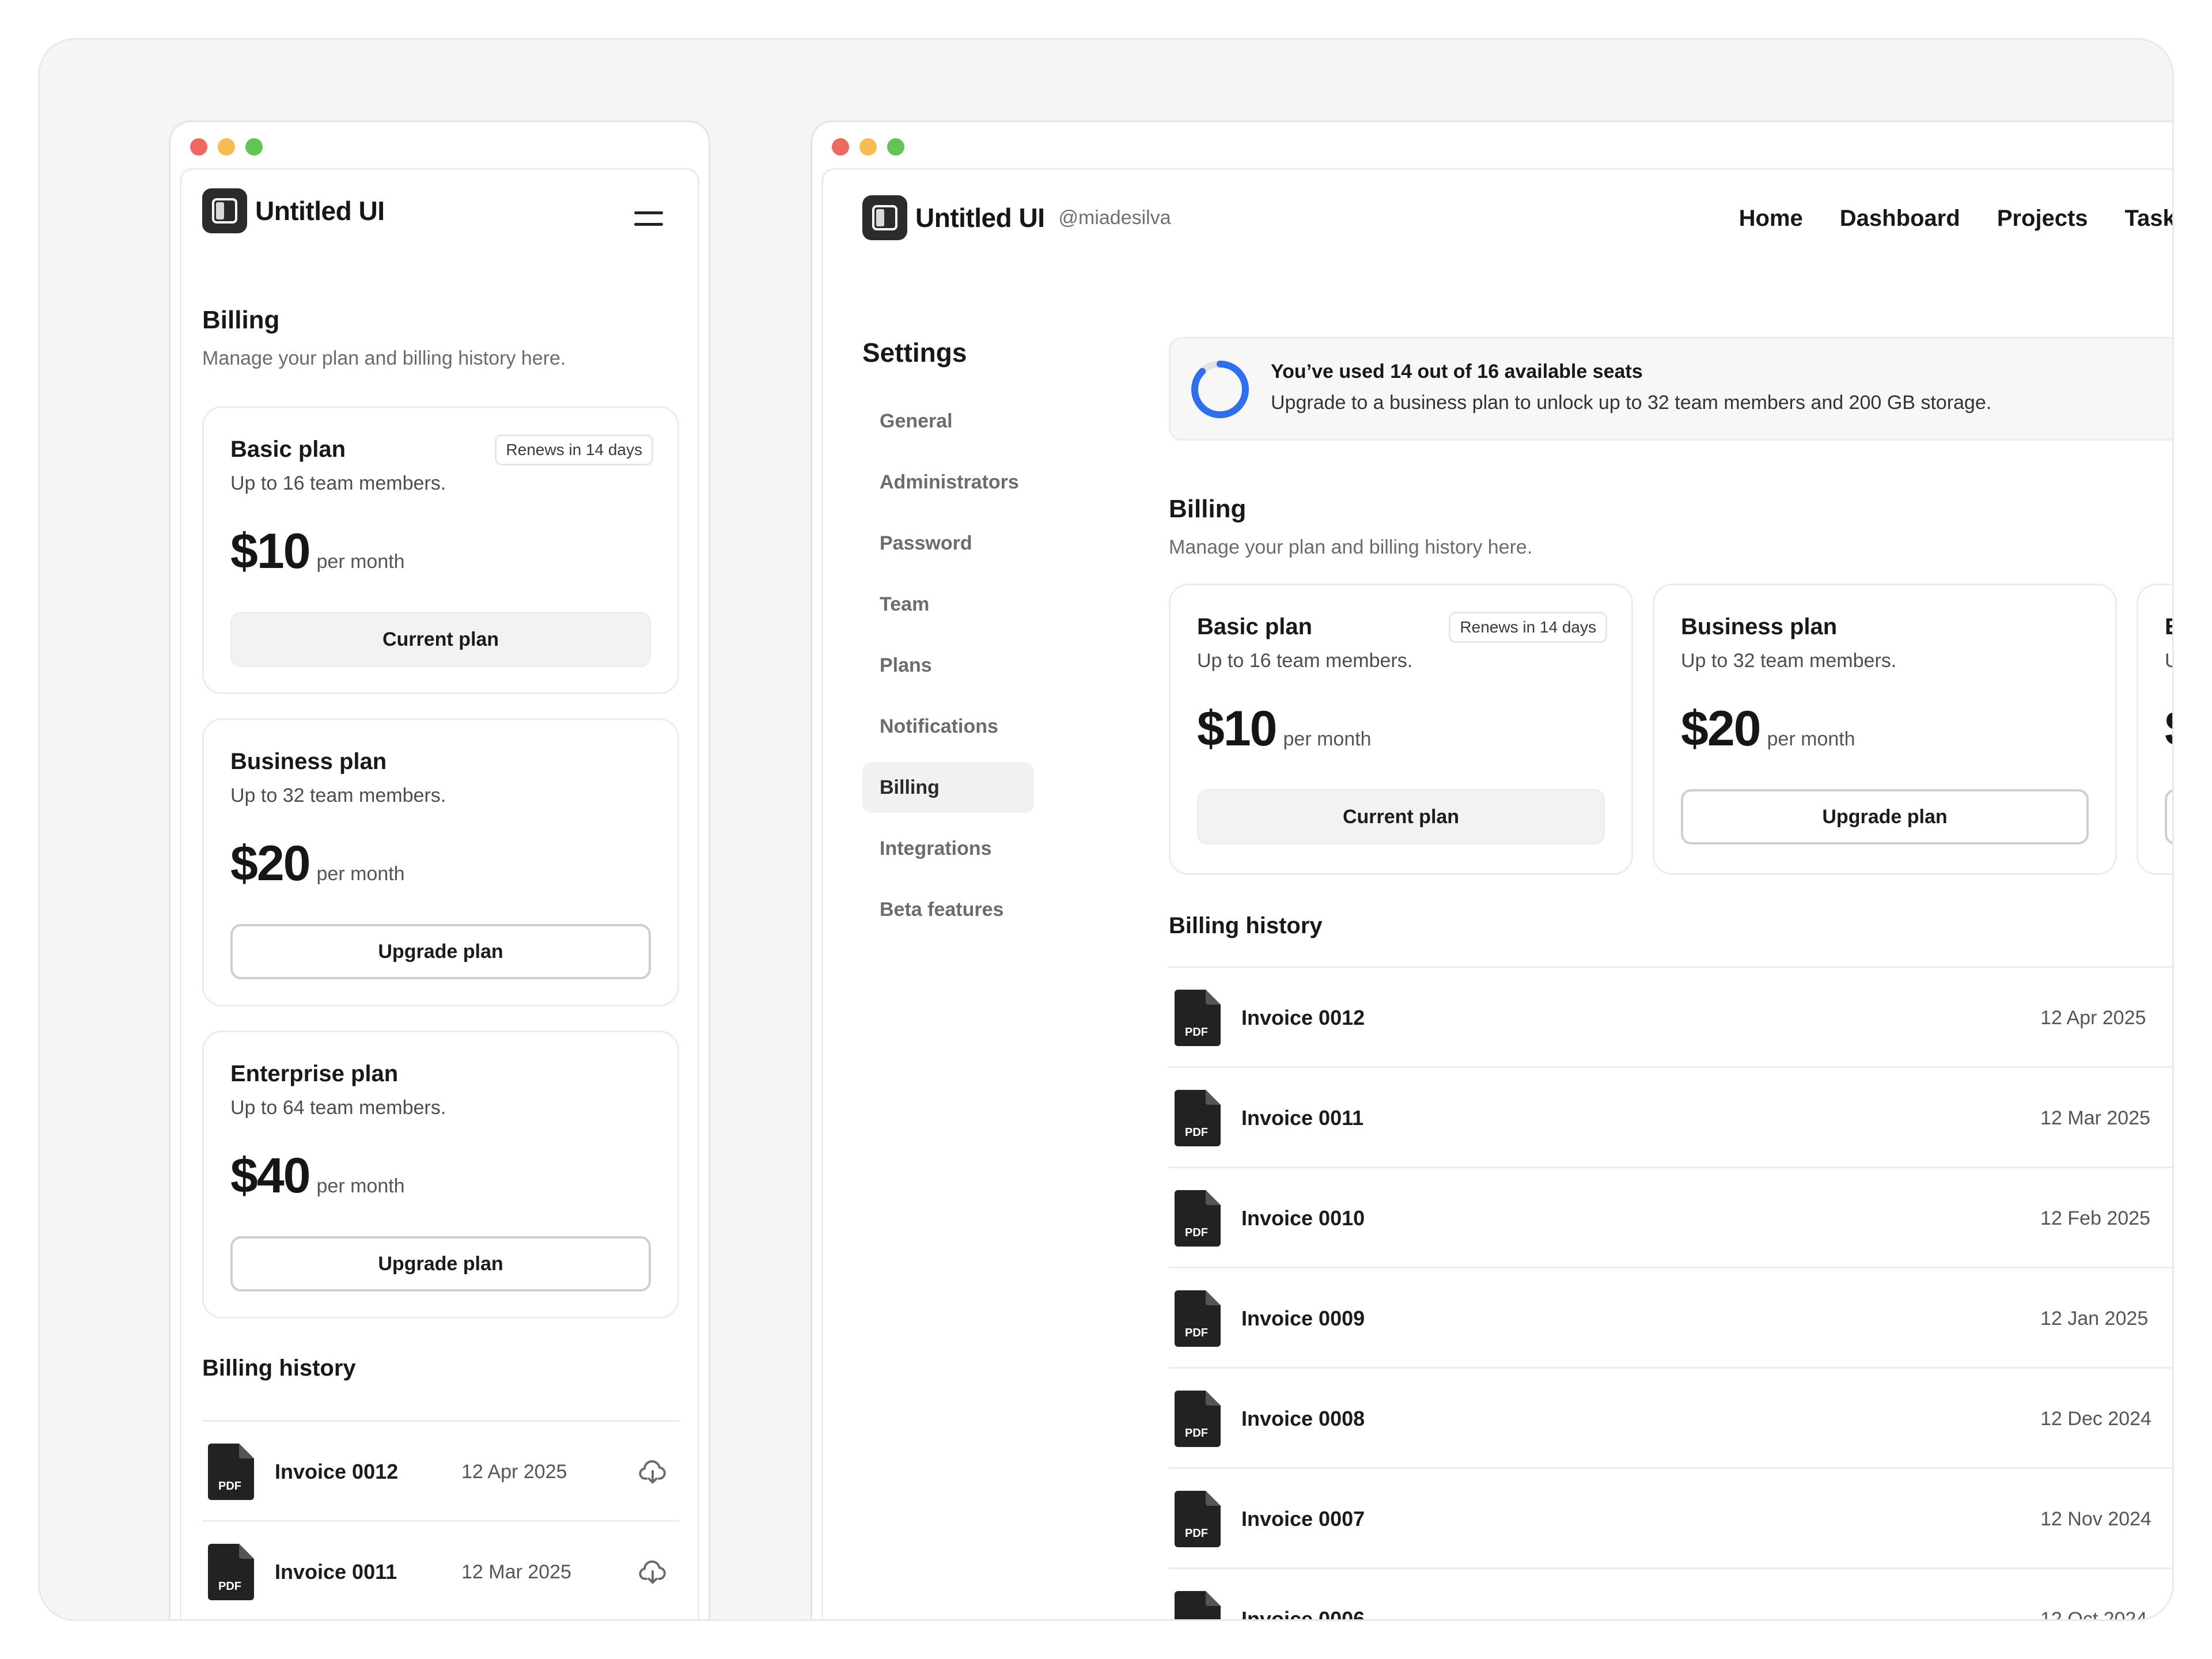  I want to click on sidebar-item-general: General, so click(948, 421).